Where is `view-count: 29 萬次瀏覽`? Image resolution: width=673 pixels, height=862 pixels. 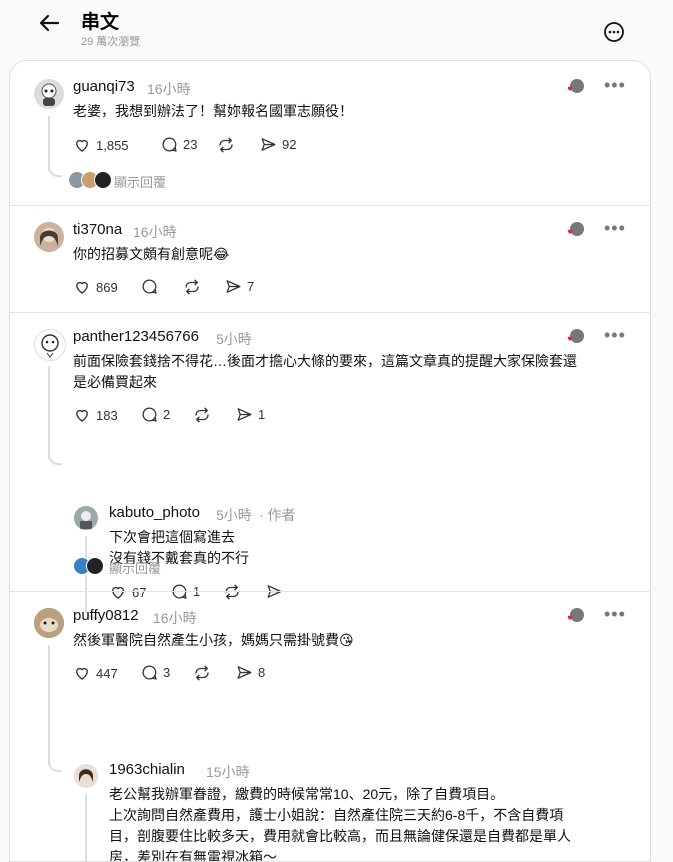 view-count: 29 萬次瀏覽 is located at coordinates (111, 42).